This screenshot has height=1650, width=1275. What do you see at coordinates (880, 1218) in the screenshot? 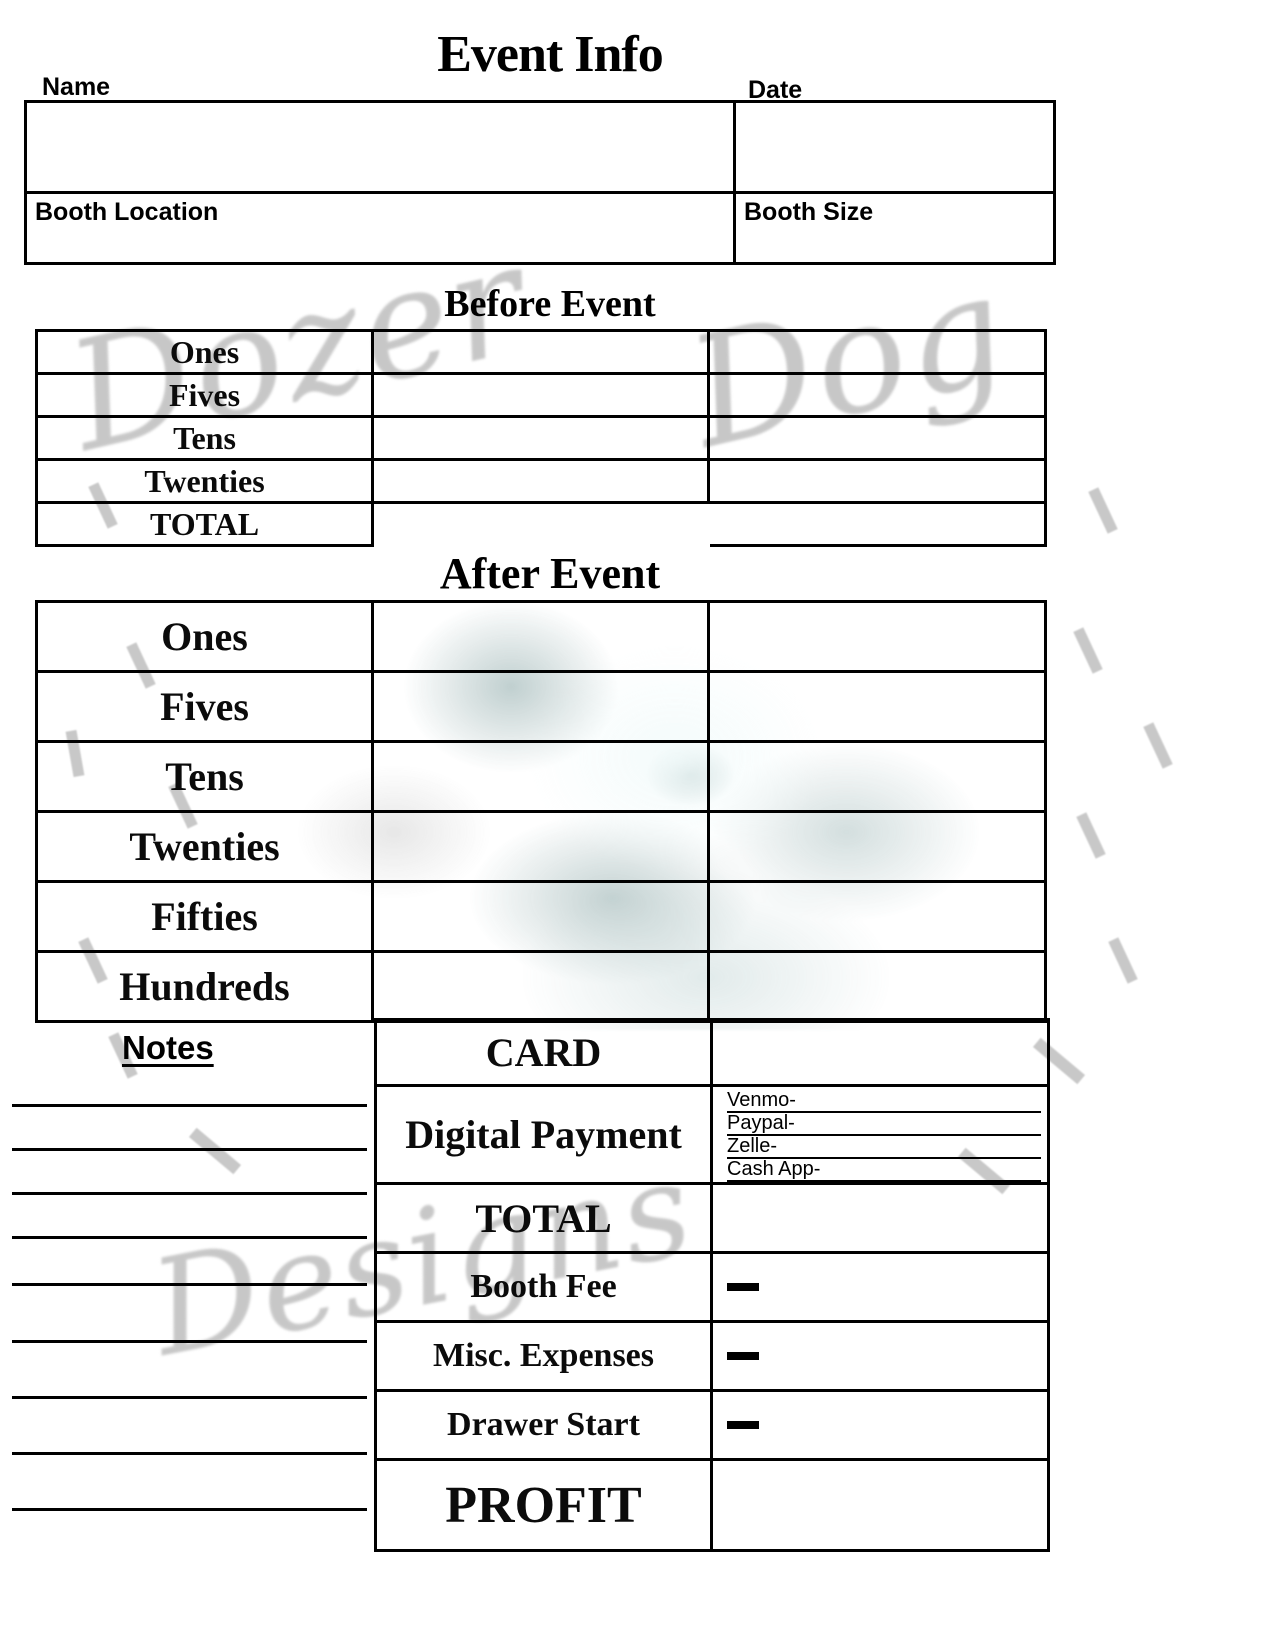
I see `total-amount` at bounding box center [880, 1218].